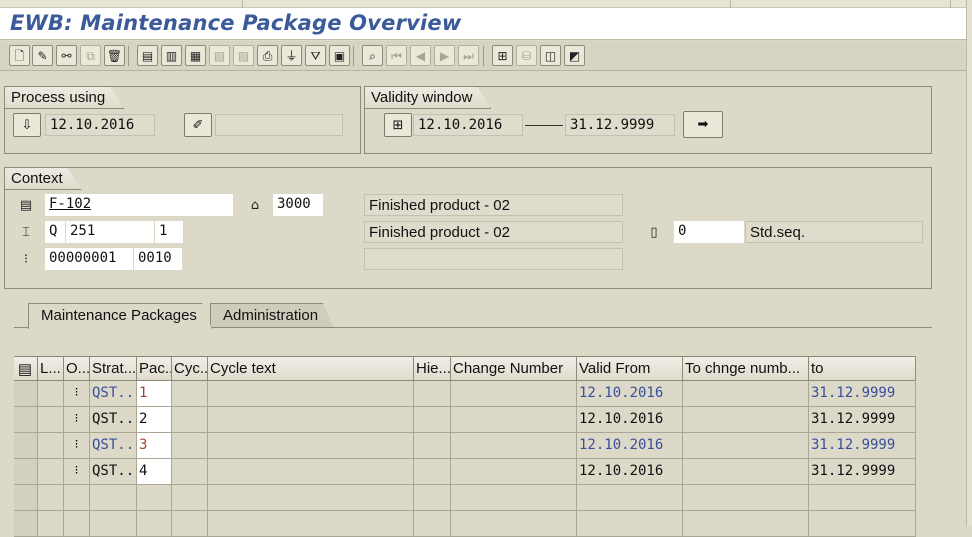 Image resolution: width=972 pixels, height=537 pixels. What do you see at coordinates (26, 259) in the screenshot?
I see `operation-icon: ⁝` at bounding box center [26, 259].